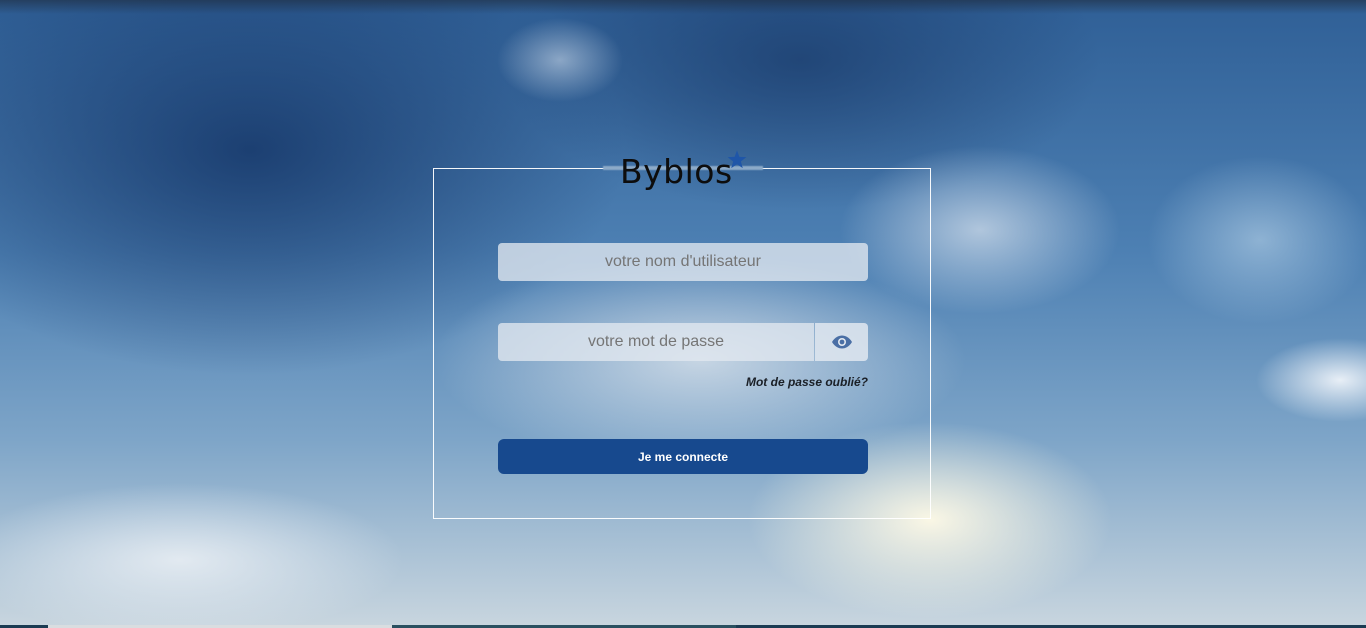  Describe the element at coordinates (683, 456) in the screenshot. I see `login-button: Je me connecte` at that location.